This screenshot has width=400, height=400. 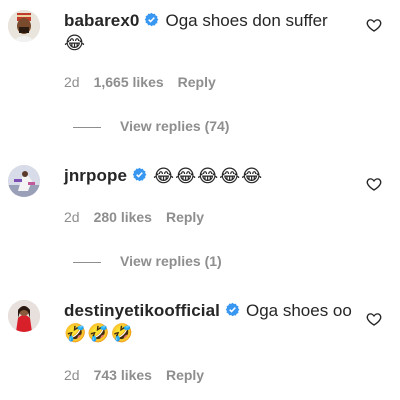 I want to click on comment-likes: 280 likes, so click(x=123, y=217).